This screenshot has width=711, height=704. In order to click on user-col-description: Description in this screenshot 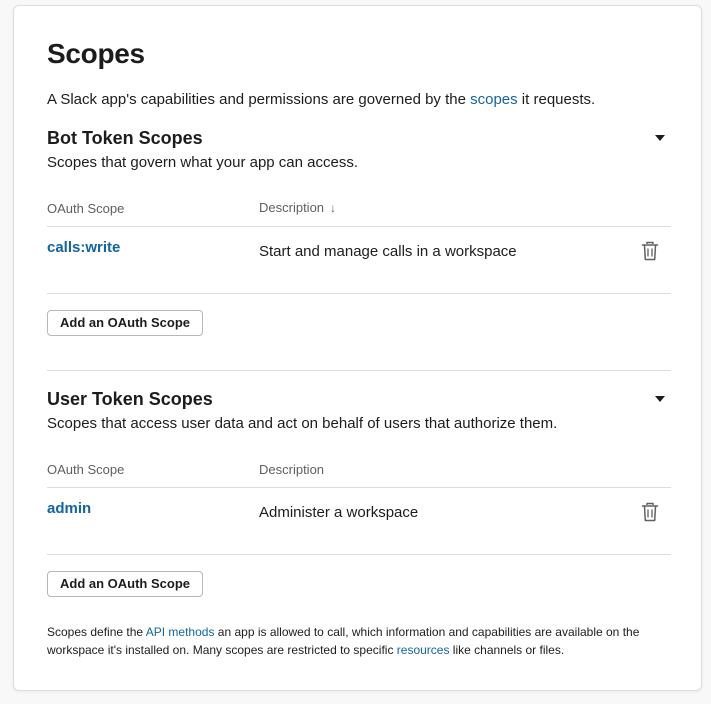, I will do `click(291, 469)`.